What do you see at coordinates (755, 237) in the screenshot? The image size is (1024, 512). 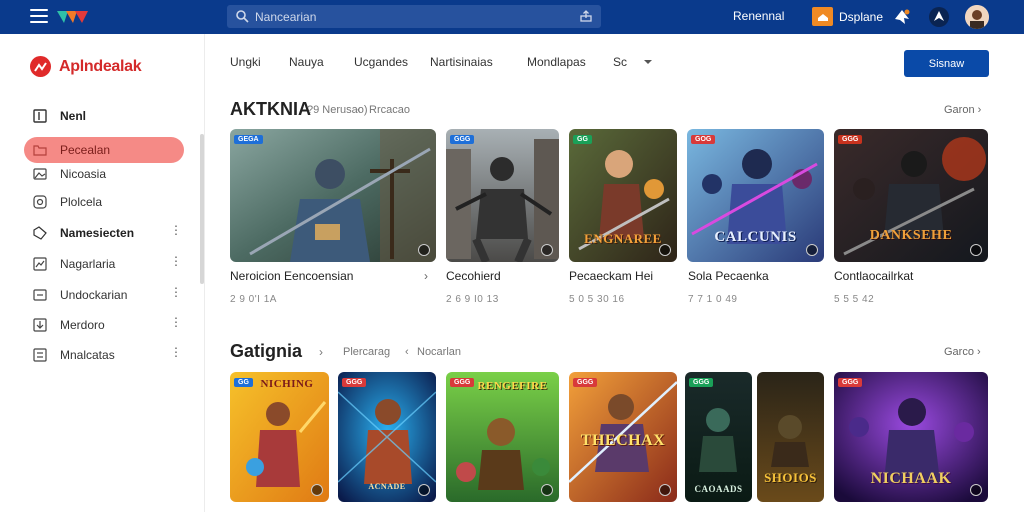 I see `game-cover-title: CALCUNIS` at bounding box center [755, 237].